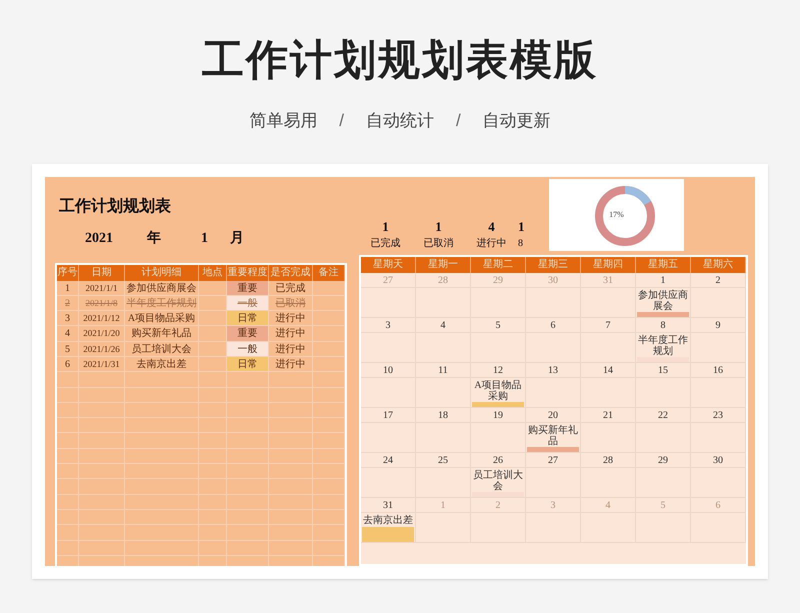 This screenshot has height=613, width=800. I want to click on day-number: 15, so click(663, 370).